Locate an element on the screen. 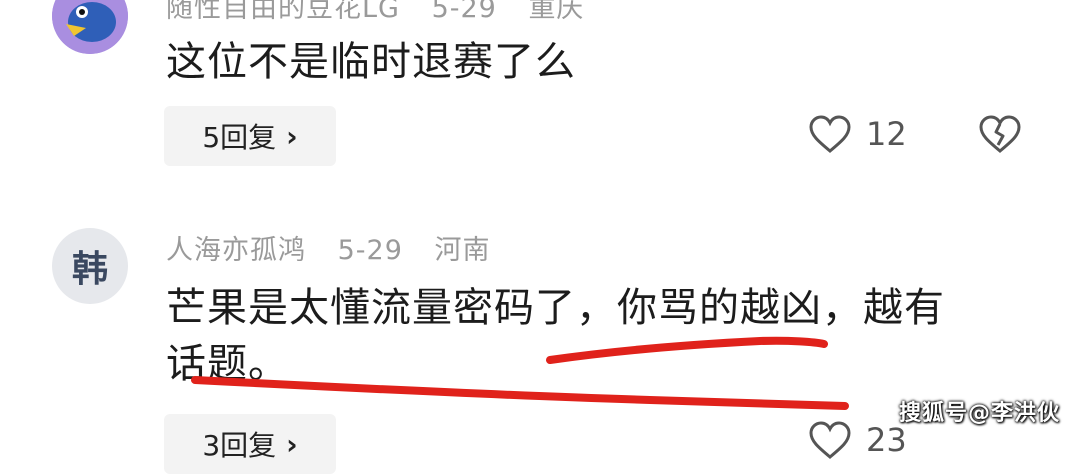 The height and width of the screenshot is (474, 1080). view-replies-button: 3回复 › is located at coordinates (250, 444).